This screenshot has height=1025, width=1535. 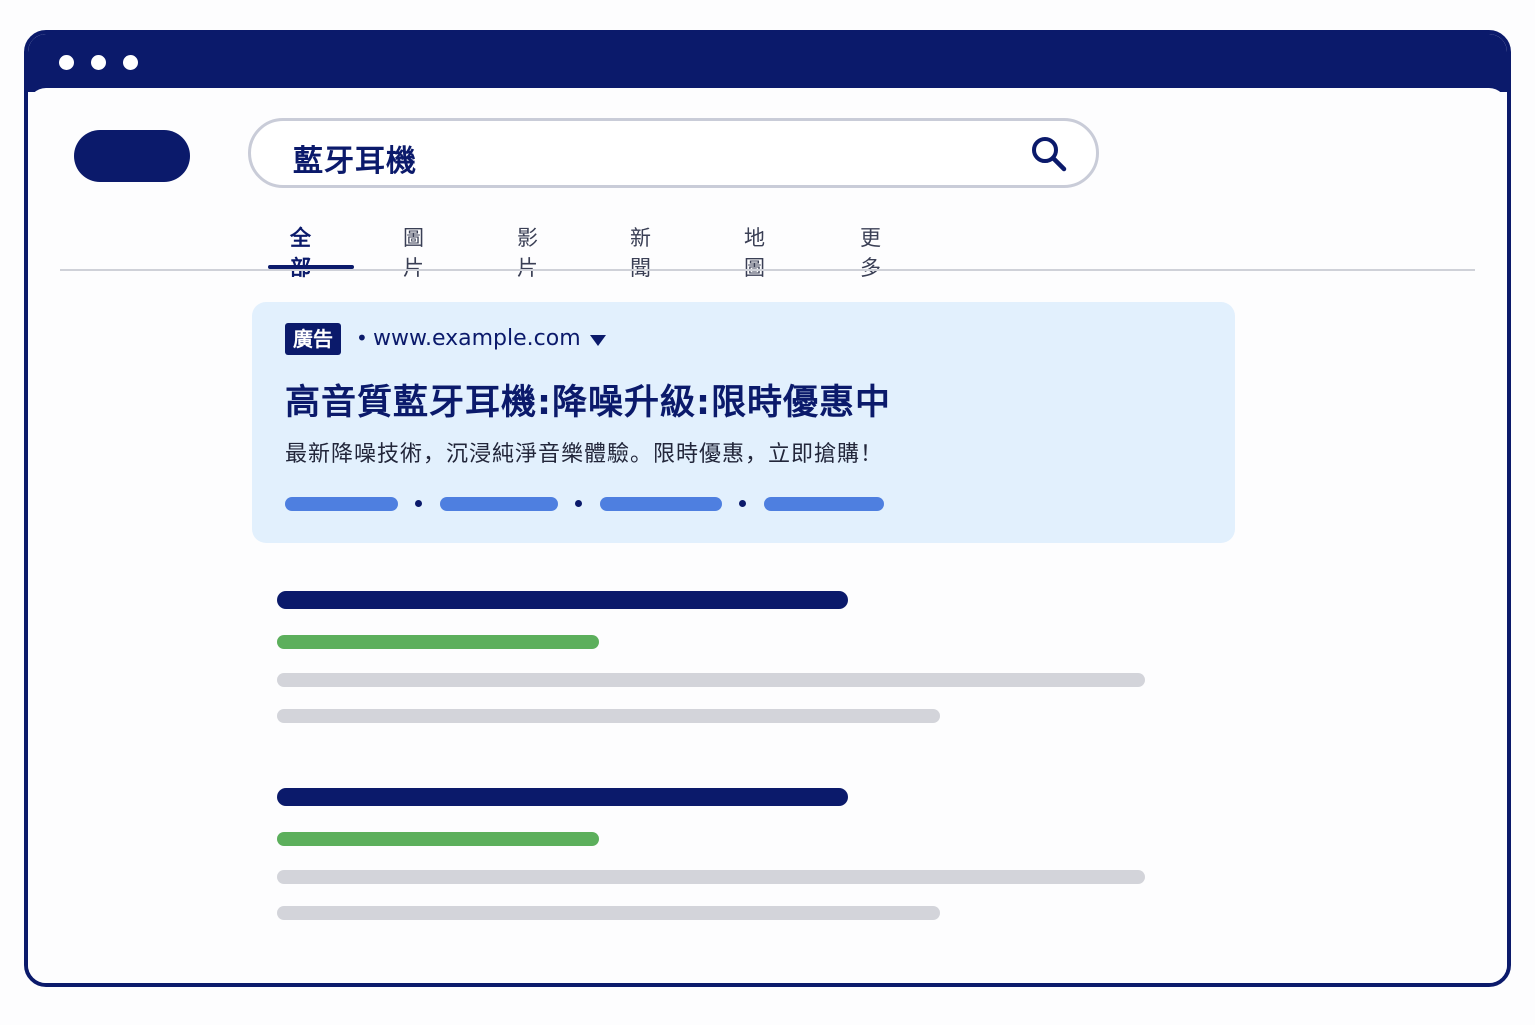 I want to click on search-icon, so click(x=1049, y=154).